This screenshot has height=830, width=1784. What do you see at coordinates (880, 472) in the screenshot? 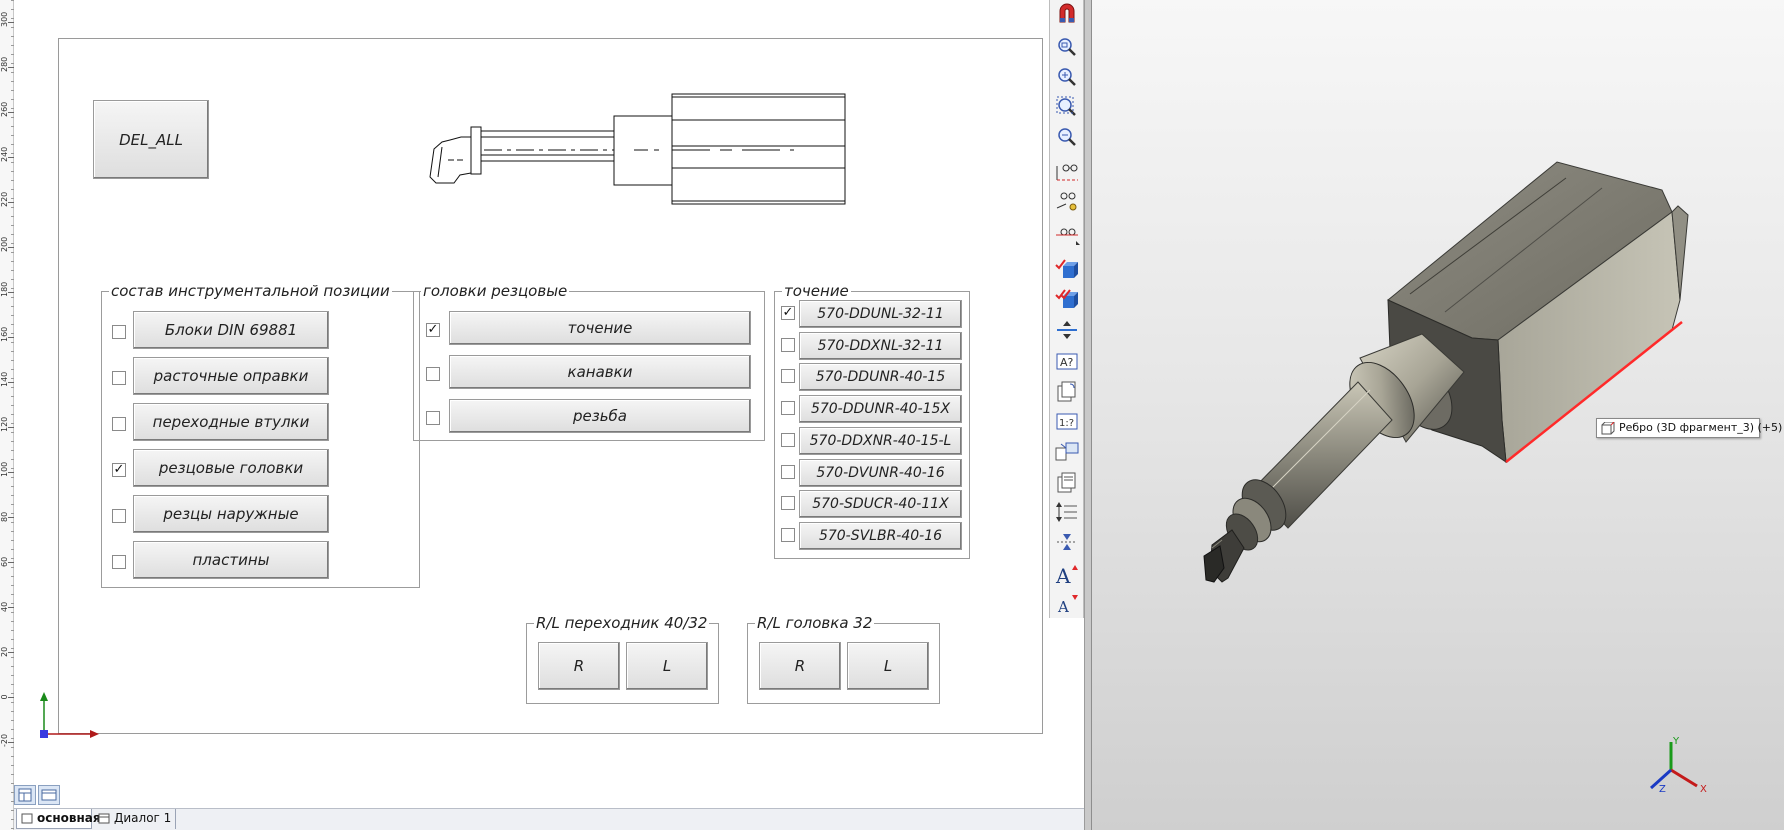
I see `turning-item-button: 570-DVUNR-40-16` at bounding box center [880, 472].